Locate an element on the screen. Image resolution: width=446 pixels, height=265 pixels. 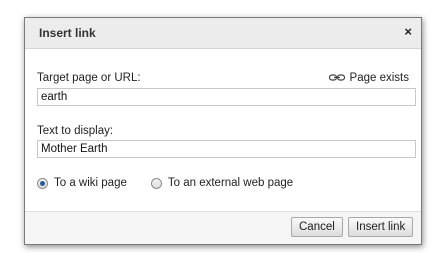
external-page-radio is located at coordinates (156, 183).